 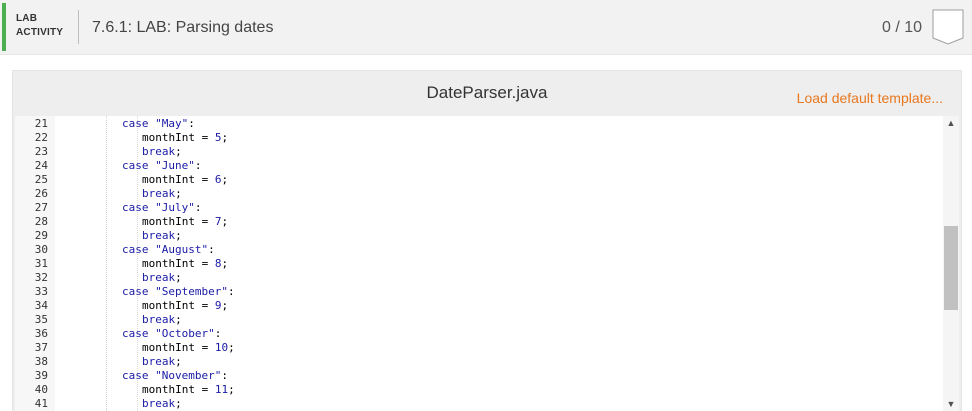 I want to click on line-number: 21, so click(x=41, y=123).